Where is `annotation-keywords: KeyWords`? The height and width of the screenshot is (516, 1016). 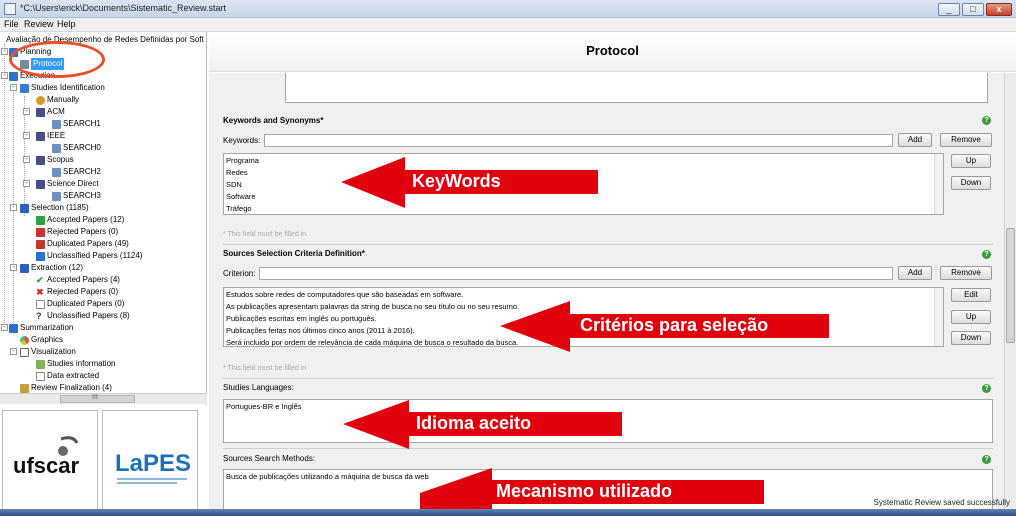 annotation-keywords: KeyWords is located at coordinates (456, 181).